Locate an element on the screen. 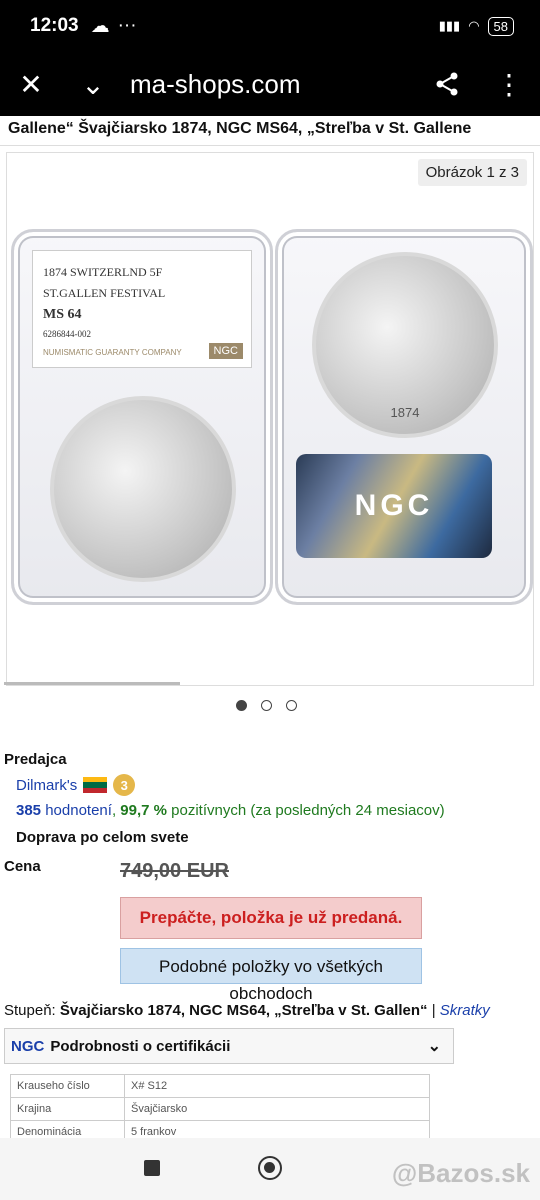  price-value: 749,00 EUR is located at coordinates (174, 871).